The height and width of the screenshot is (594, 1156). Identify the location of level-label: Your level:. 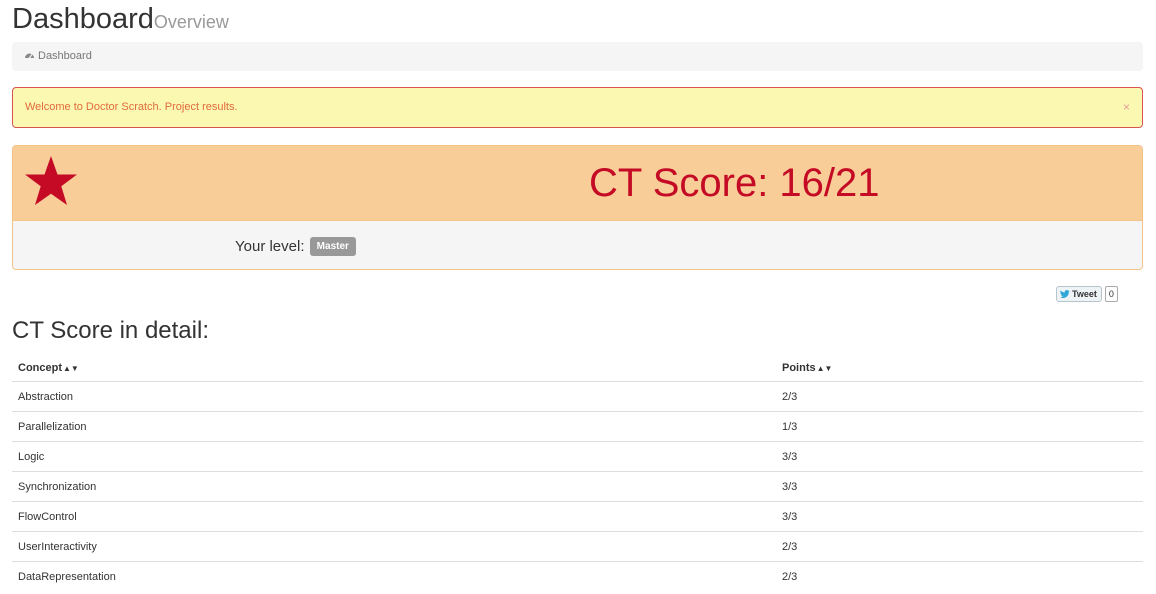
(270, 246).